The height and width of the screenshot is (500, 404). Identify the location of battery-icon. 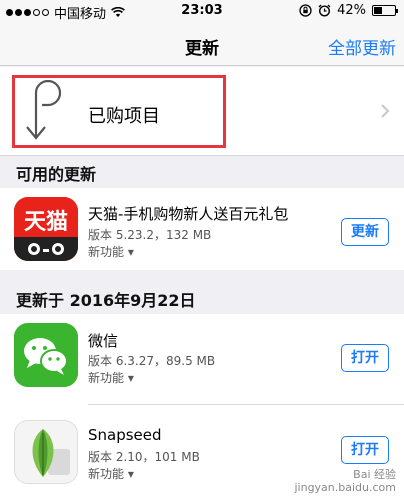
(385, 10).